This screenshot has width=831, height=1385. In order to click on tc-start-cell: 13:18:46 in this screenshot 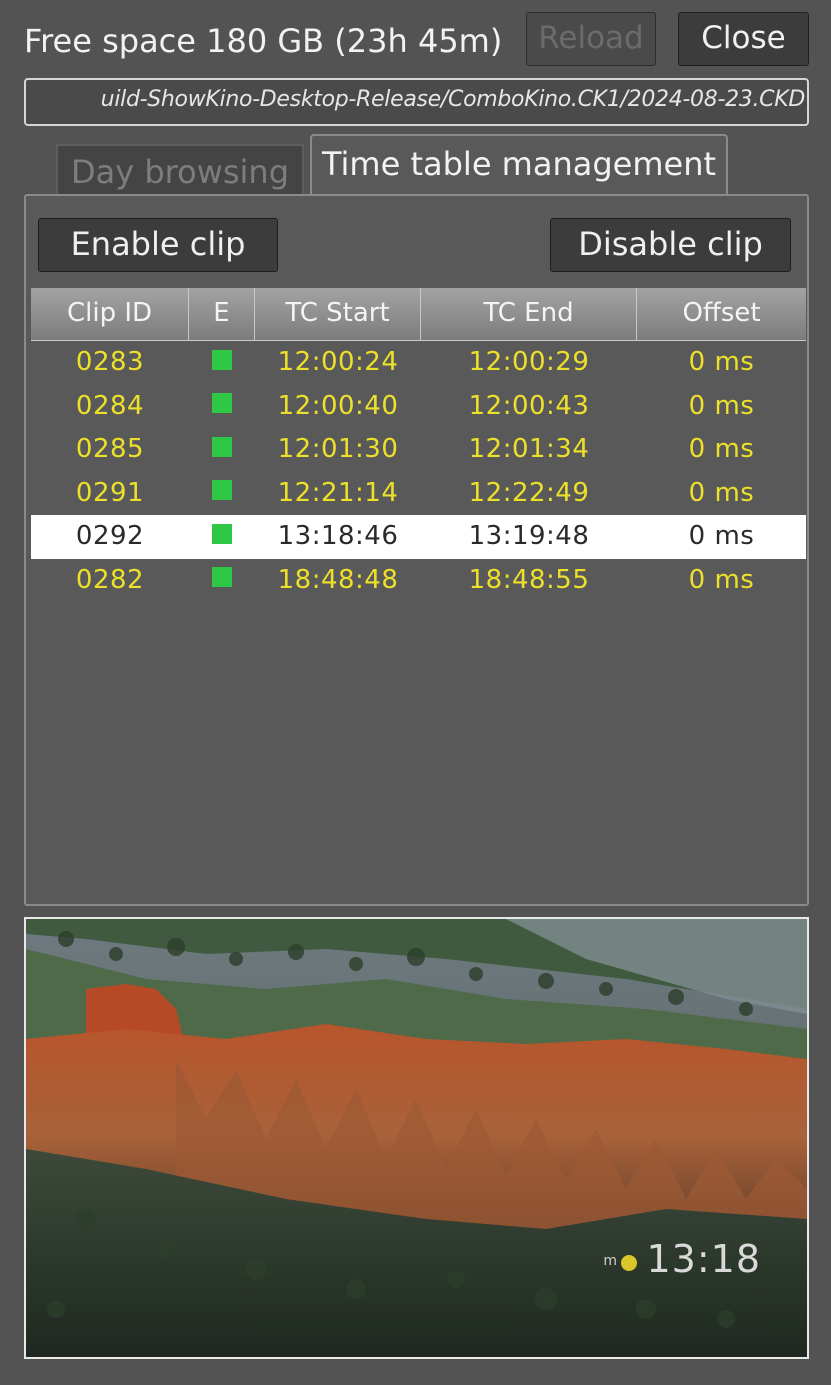, I will do `click(338, 536)`.